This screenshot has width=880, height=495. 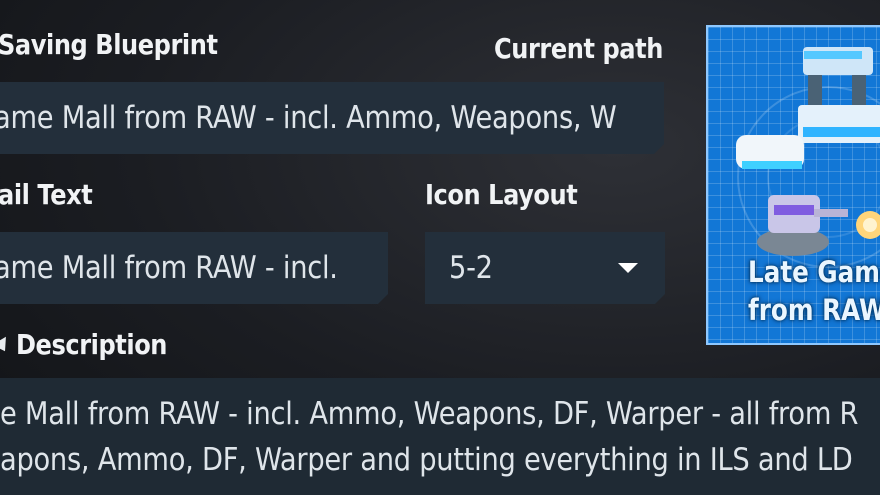 I want to click on thumbnail-text-field: ame Mall from RAW - incl., so click(x=194, y=268).